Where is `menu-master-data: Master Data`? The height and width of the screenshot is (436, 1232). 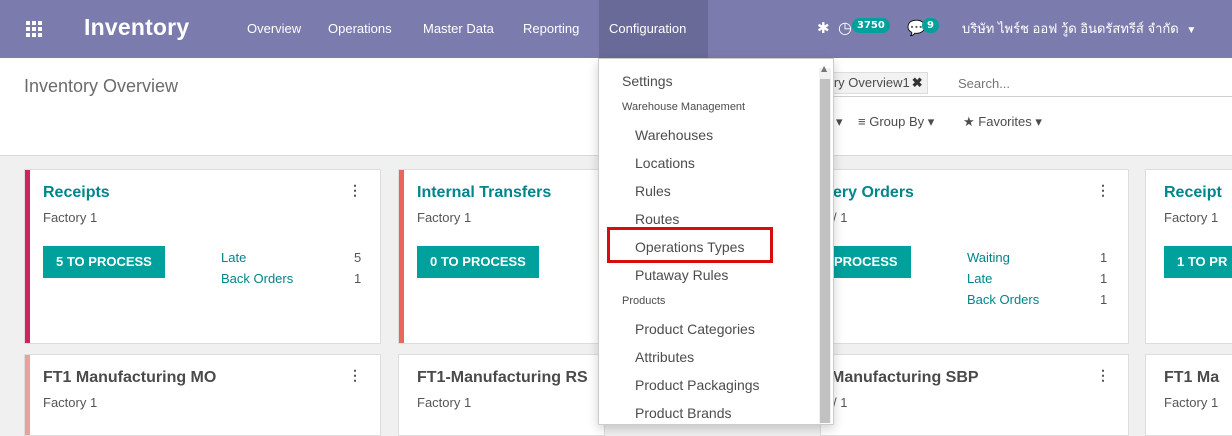 menu-master-data: Master Data is located at coordinates (458, 29).